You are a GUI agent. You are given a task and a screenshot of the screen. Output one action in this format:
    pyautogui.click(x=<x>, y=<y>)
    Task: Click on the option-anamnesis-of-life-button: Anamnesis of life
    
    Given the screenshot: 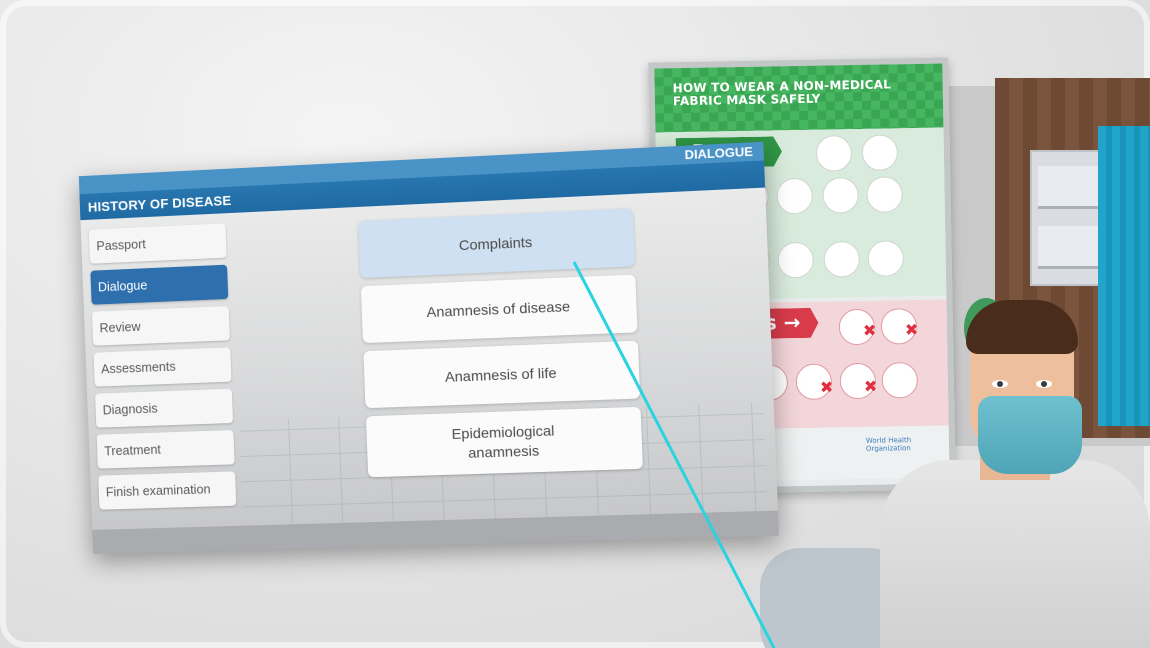 What is the action you would take?
    pyautogui.click(x=502, y=374)
    